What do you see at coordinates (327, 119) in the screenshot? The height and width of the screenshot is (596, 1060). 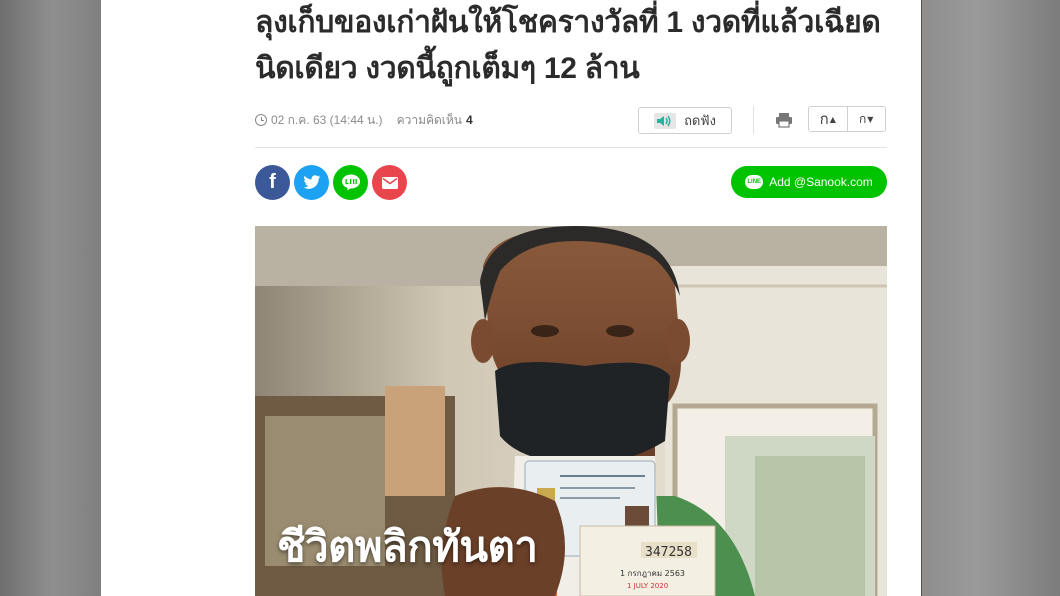 I see `article-date: 02 ก.ค. 63 (14:44 น.)` at bounding box center [327, 119].